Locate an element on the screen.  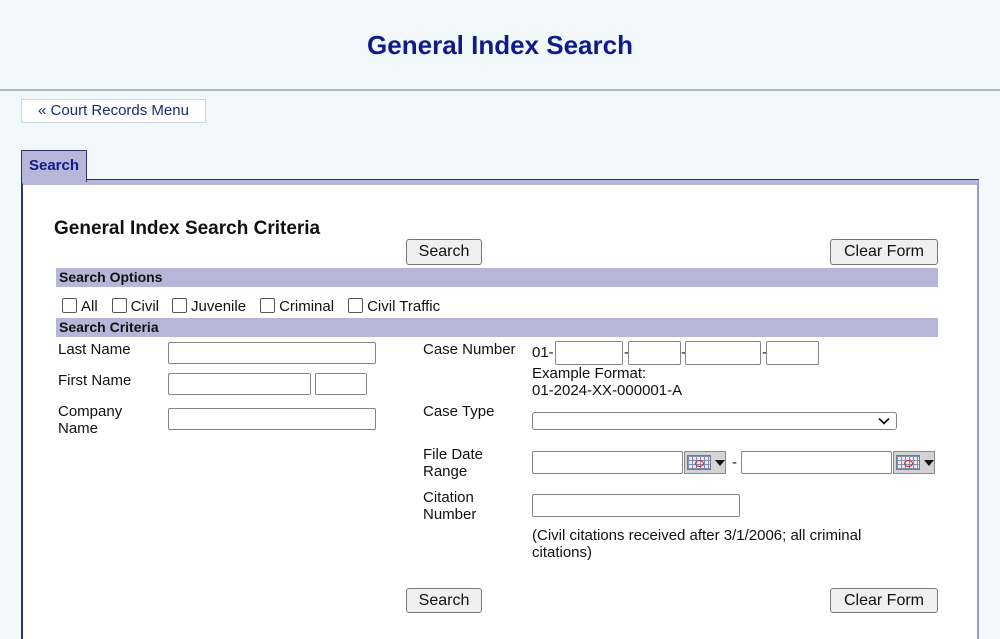
option-criminal: Criminal is located at coordinates (297, 306).